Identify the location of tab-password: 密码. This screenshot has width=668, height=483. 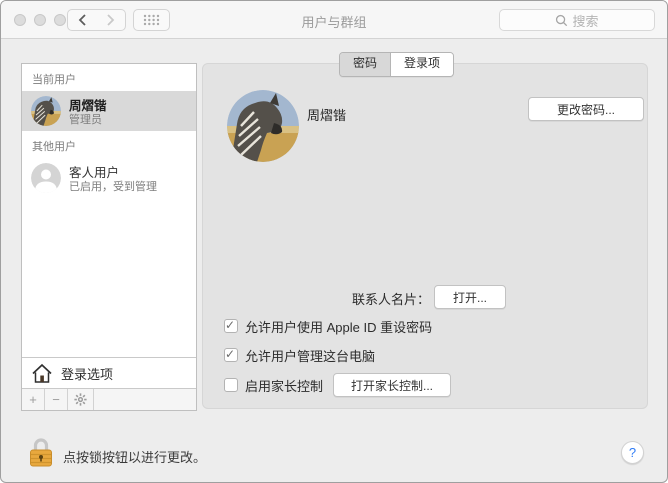
(366, 64).